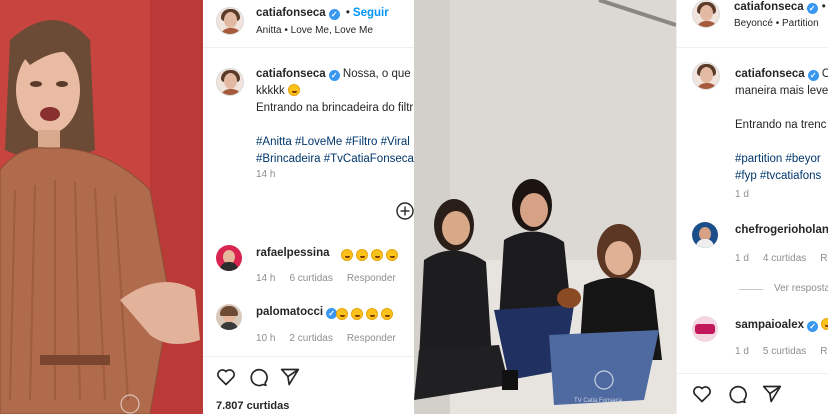  I want to click on comment-likes: 2 curtidas, so click(310, 338).